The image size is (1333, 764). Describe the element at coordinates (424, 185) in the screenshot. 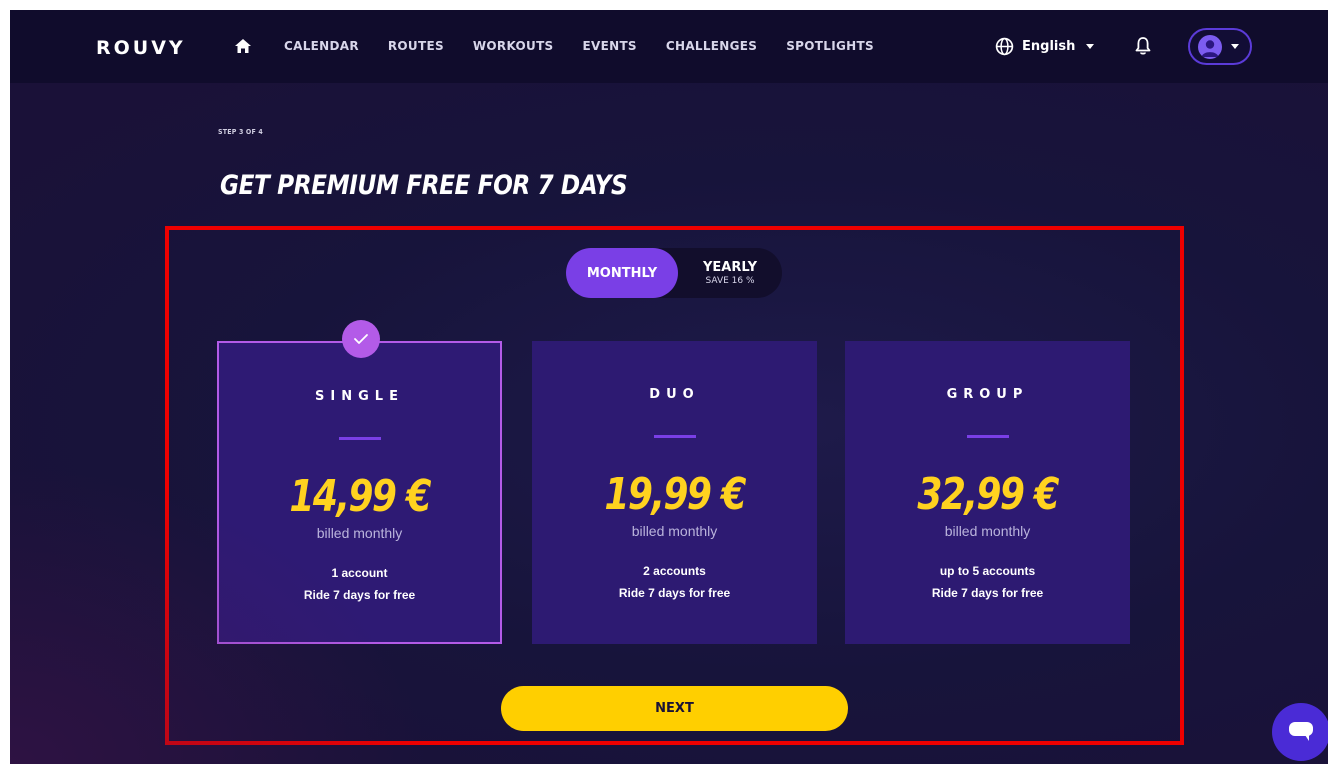

I see `page-title: GET PREMIUM FREE FOR 7 DAYS` at that location.